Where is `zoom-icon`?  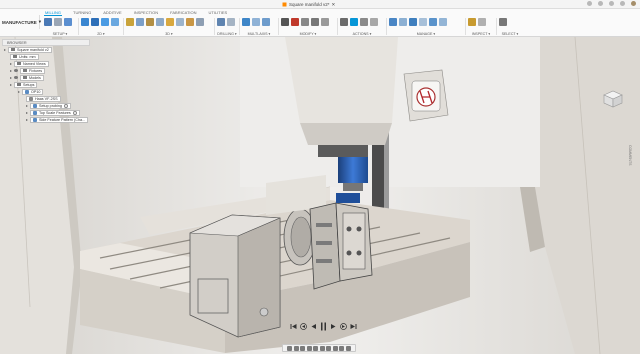
zoom-icon is located at coordinates (309, 348).